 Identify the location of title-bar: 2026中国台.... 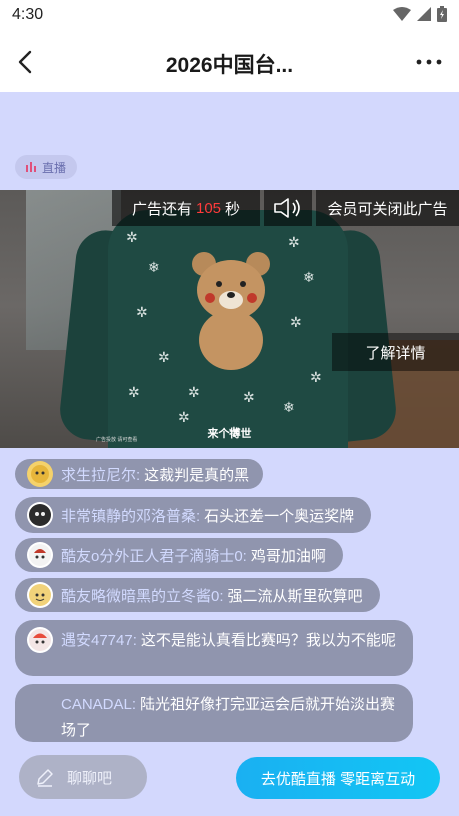
(229, 62).